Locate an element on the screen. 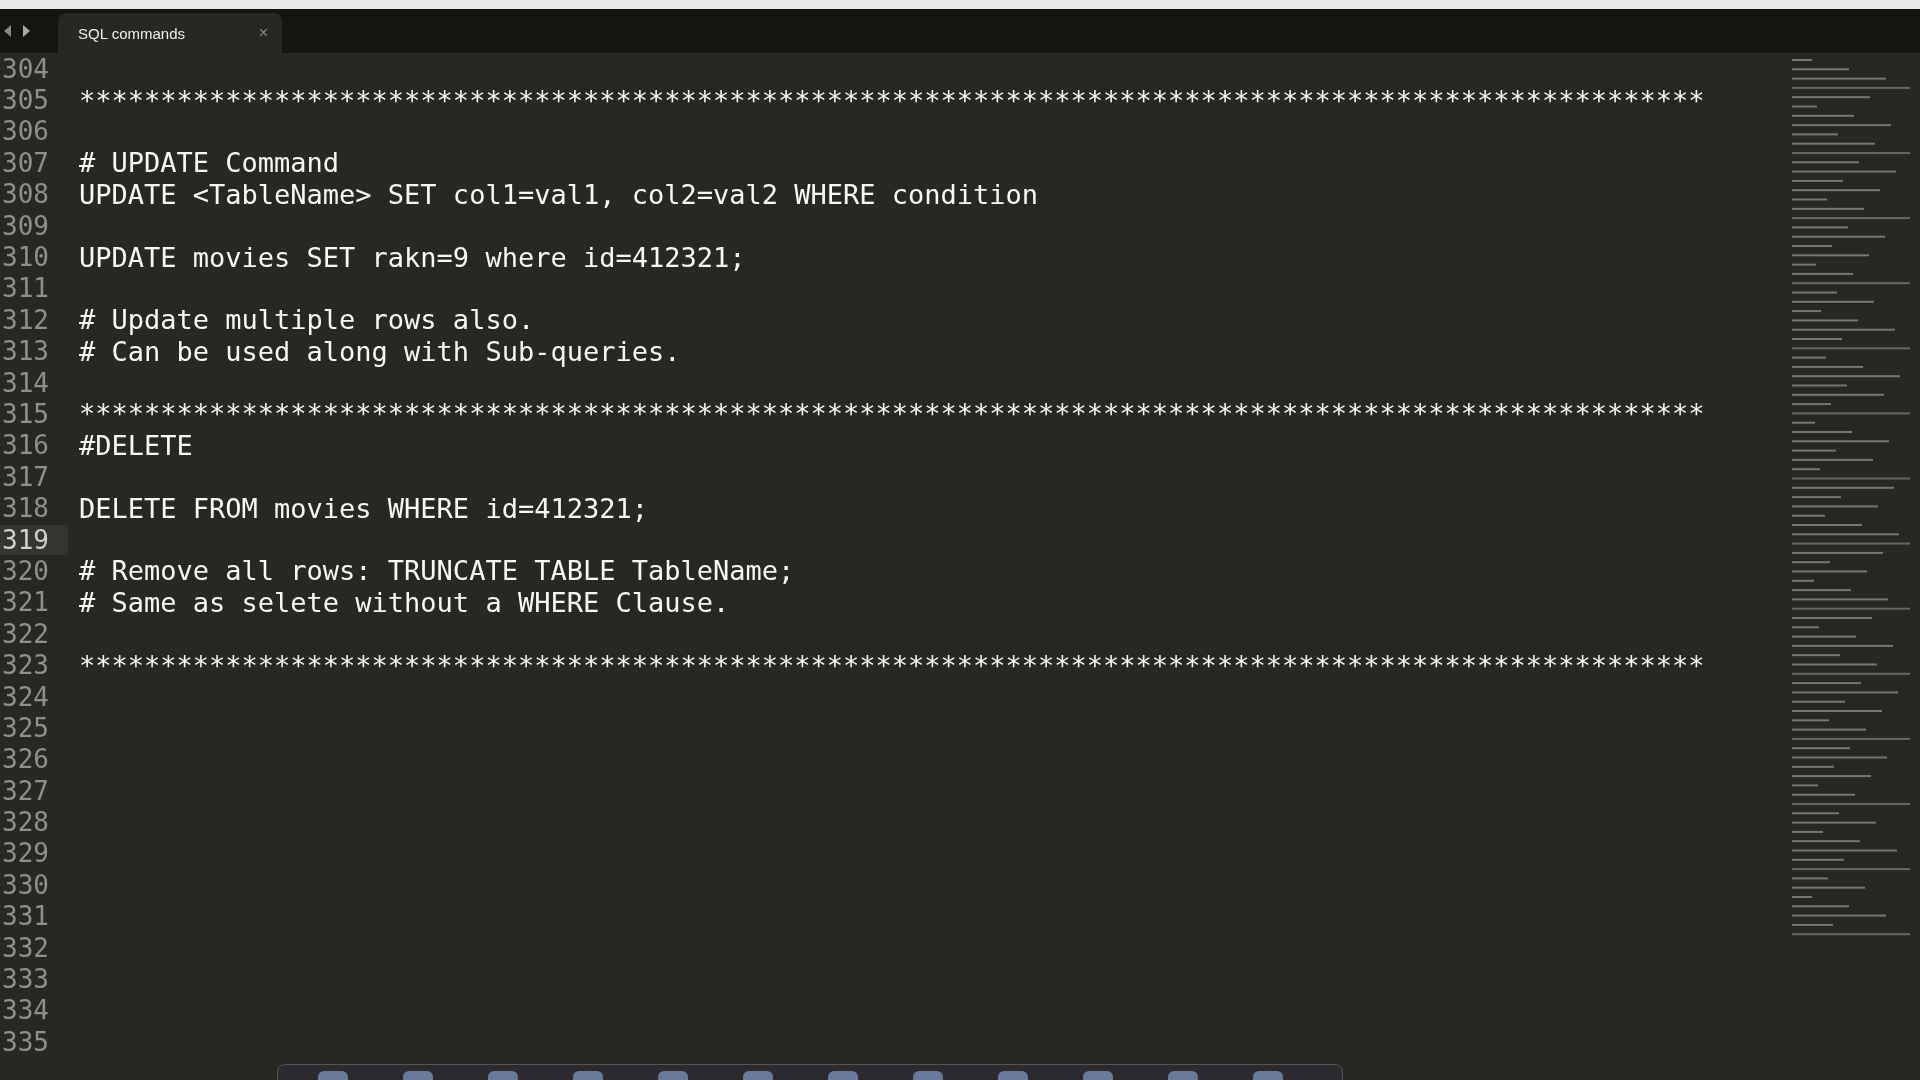 The height and width of the screenshot is (1080, 1920). editor-tab: SQL commands × is located at coordinates (170, 33).